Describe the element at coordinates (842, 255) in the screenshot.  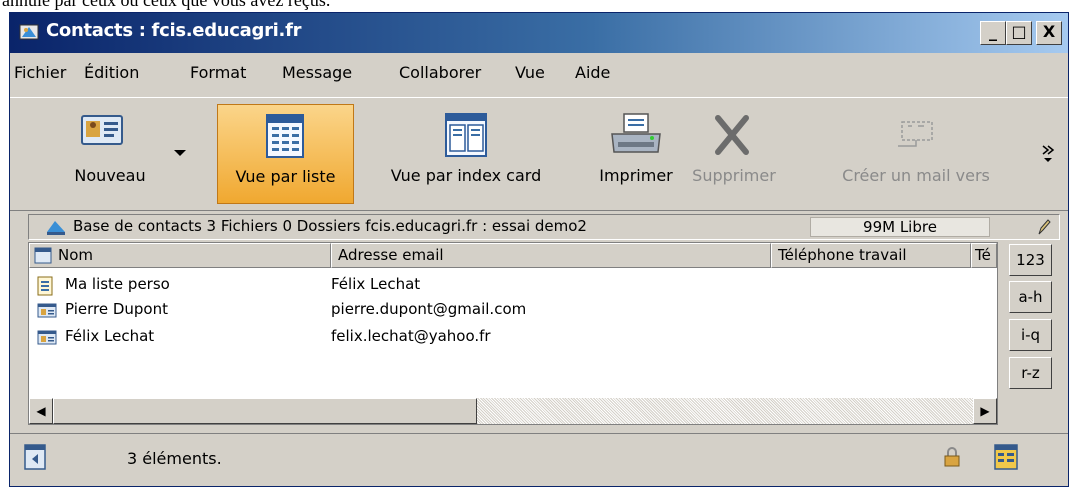
I see `column-label-phone: Téléphone travail` at that location.